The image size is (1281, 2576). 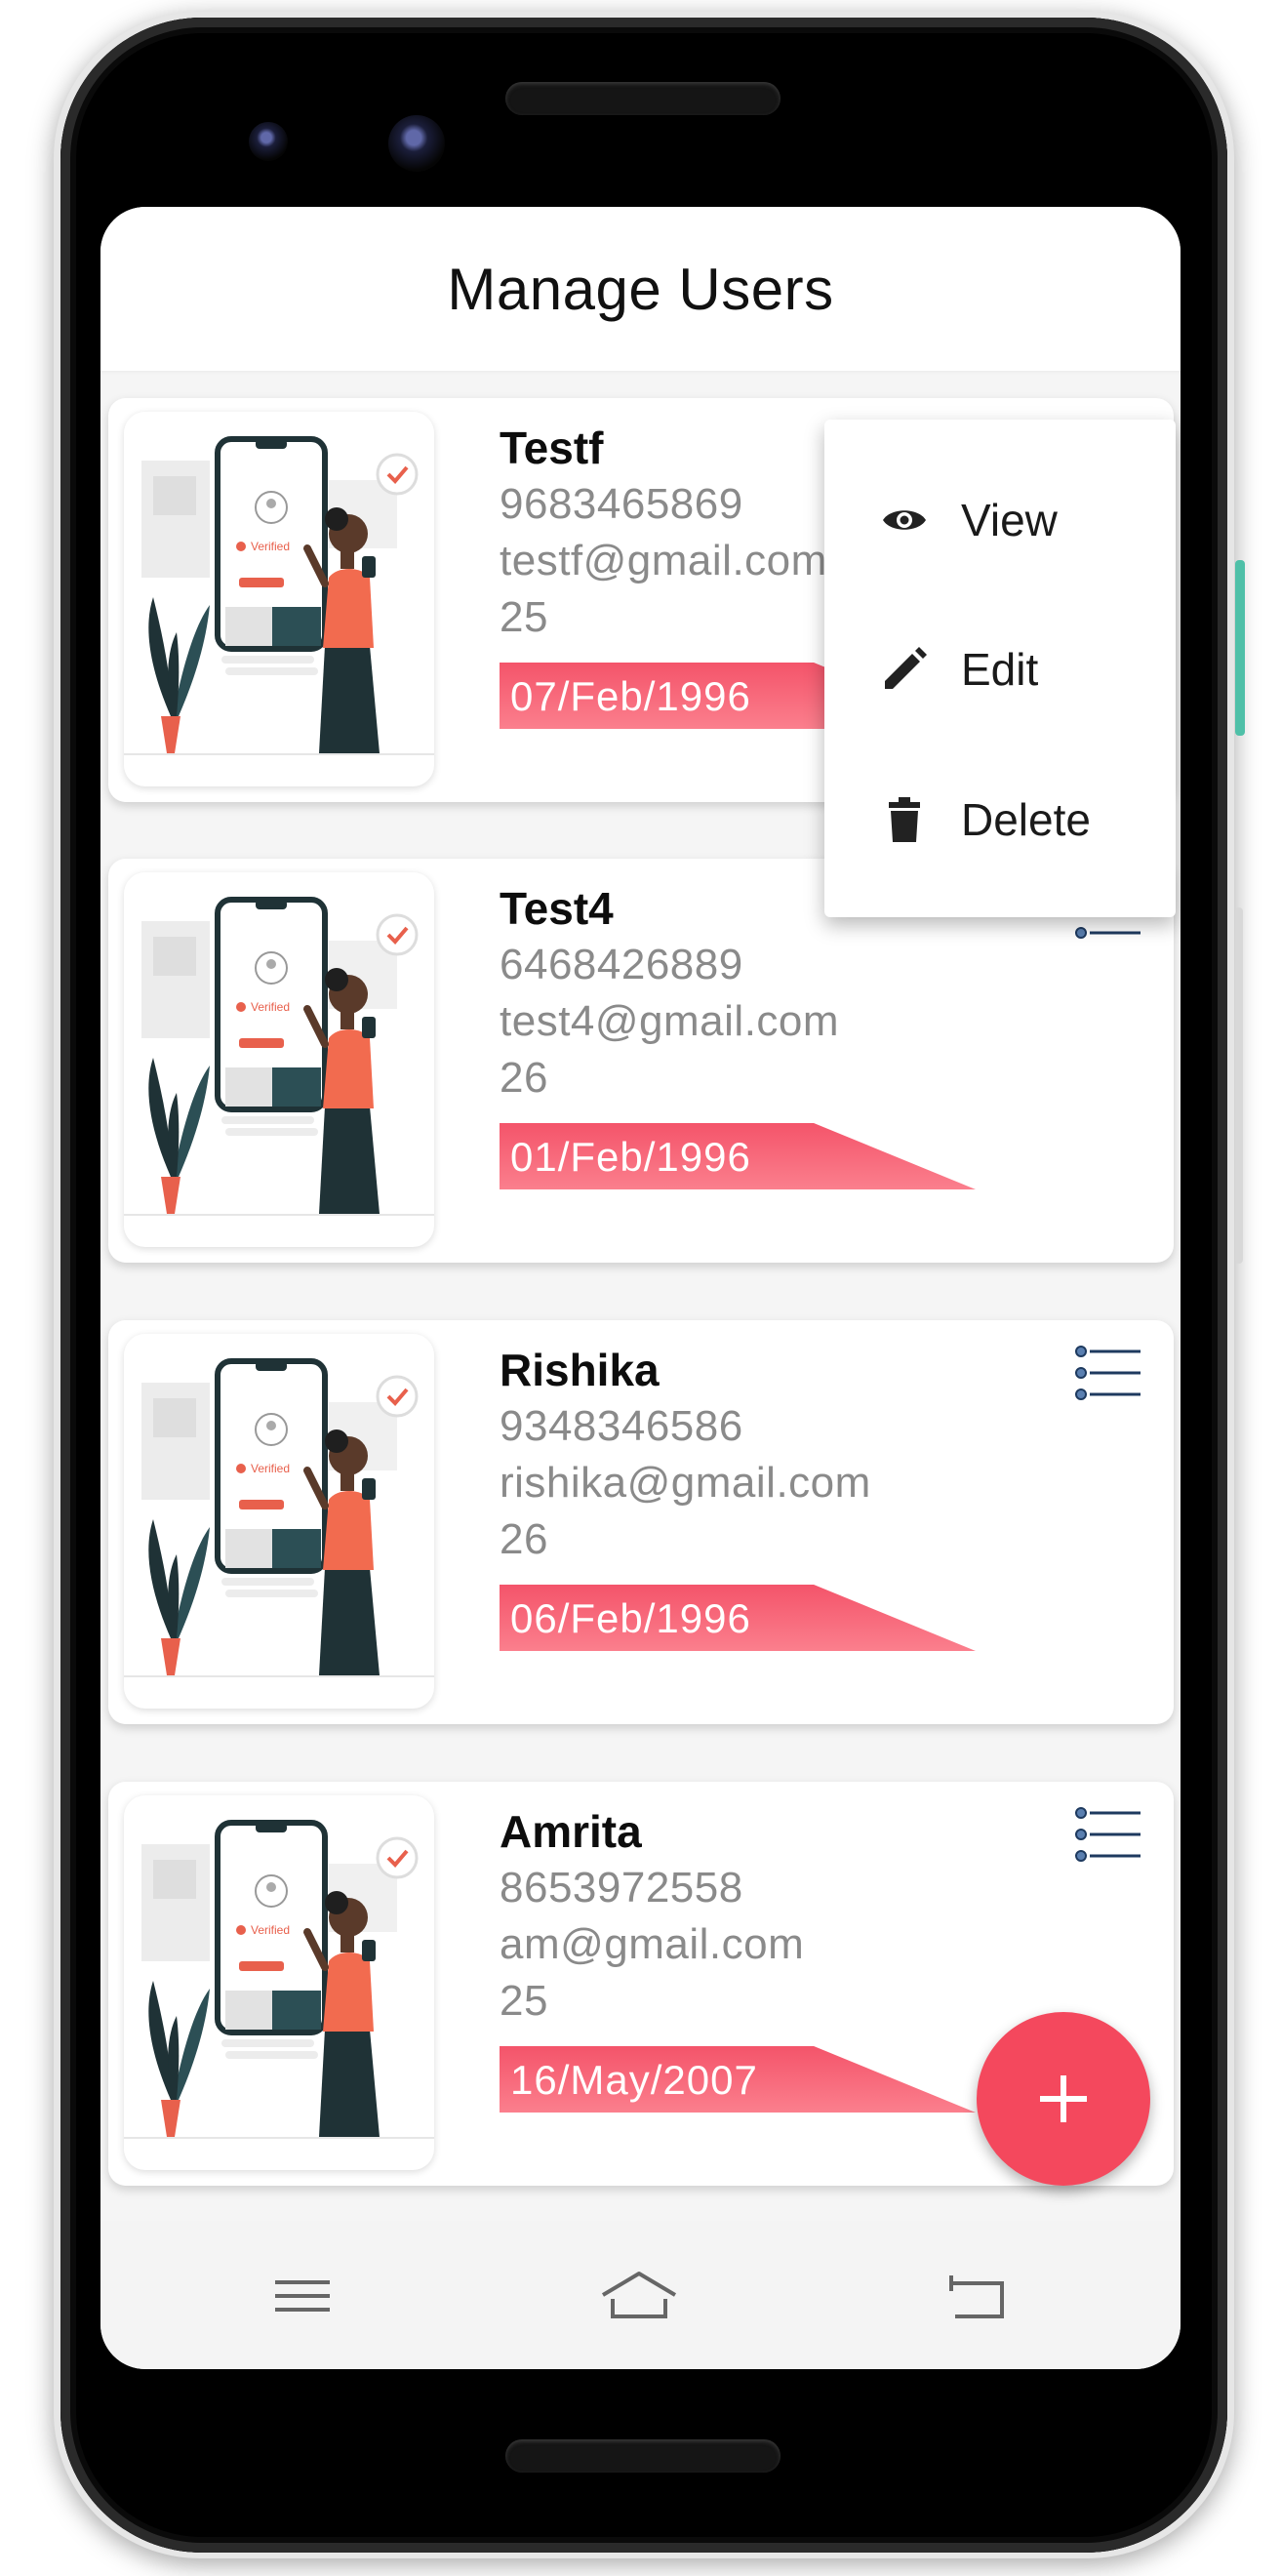 I want to click on dob-tag: 16/May/2007, so click(x=738, y=2079).